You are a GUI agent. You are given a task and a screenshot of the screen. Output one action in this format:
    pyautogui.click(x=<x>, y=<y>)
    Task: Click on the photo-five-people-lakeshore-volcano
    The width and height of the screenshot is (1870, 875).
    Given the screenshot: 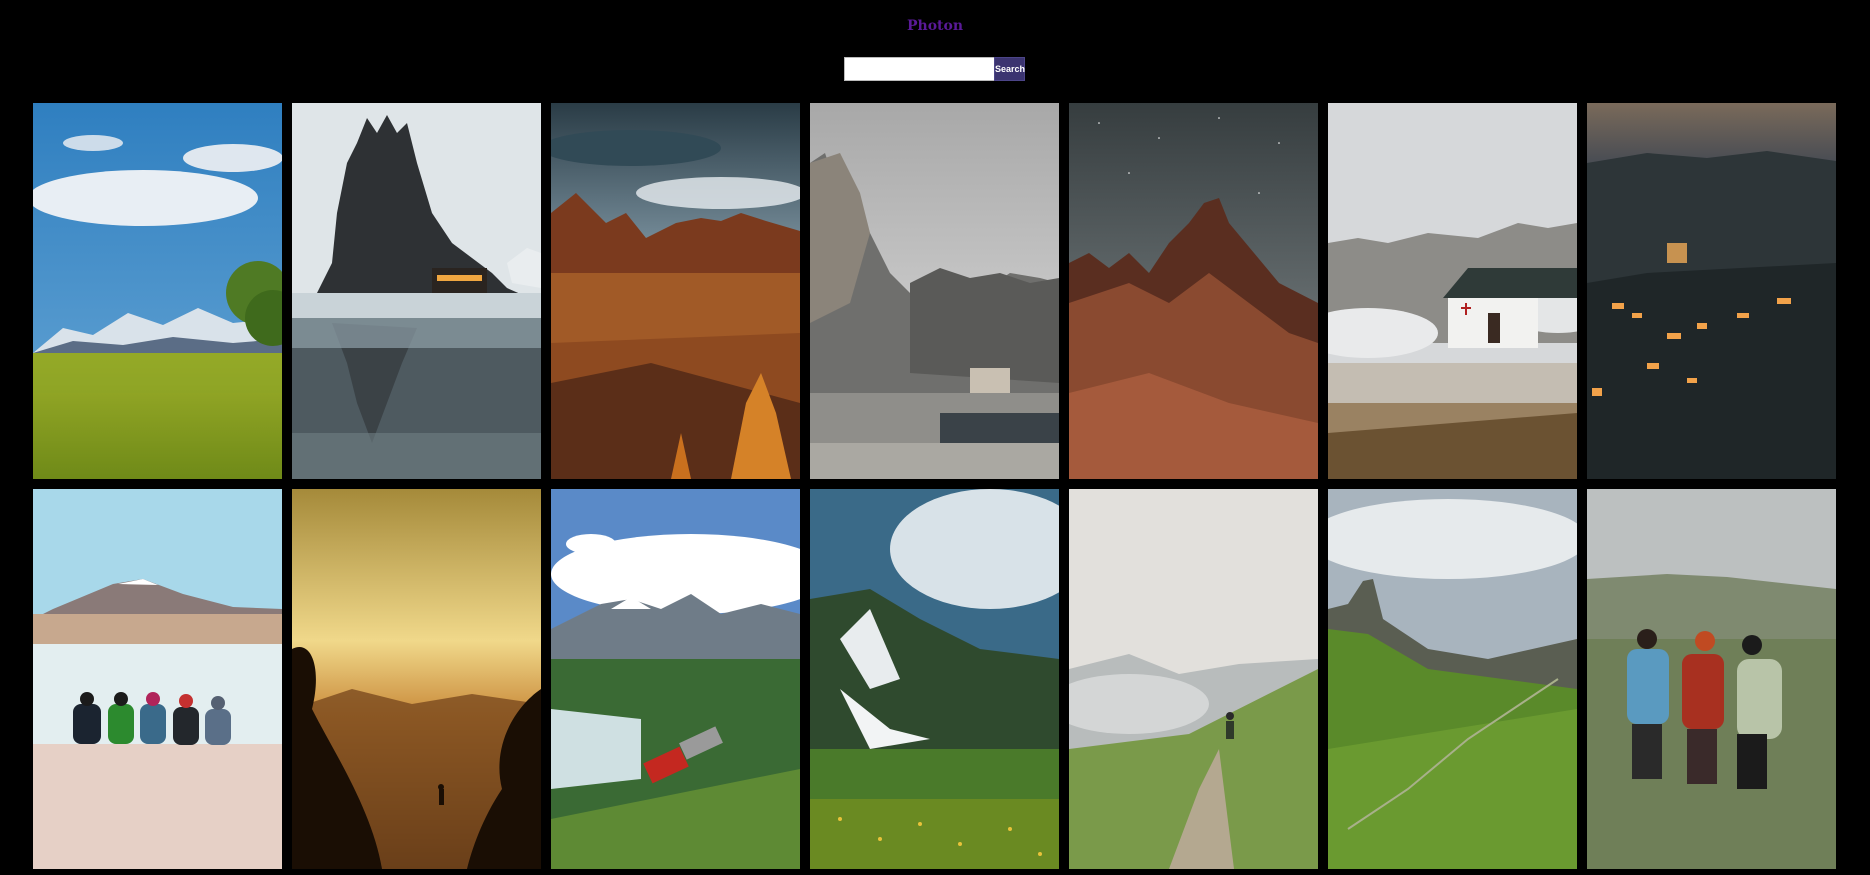 What is the action you would take?
    pyautogui.click(x=157, y=679)
    